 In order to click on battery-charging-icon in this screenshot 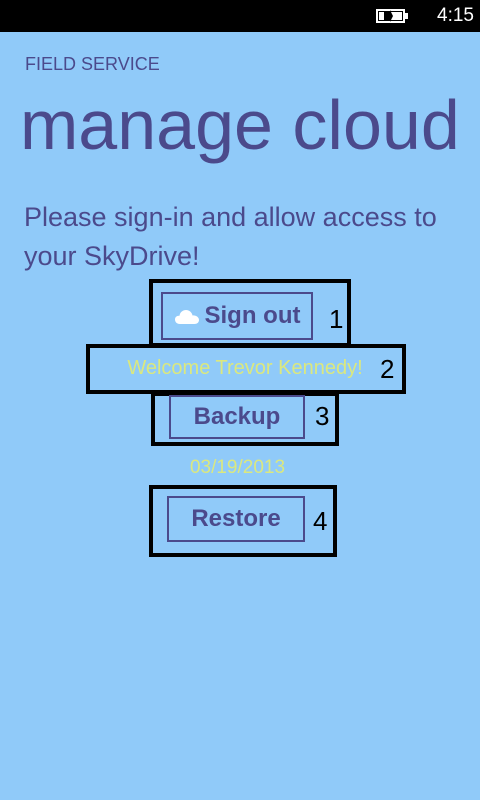, I will do `click(392, 16)`.